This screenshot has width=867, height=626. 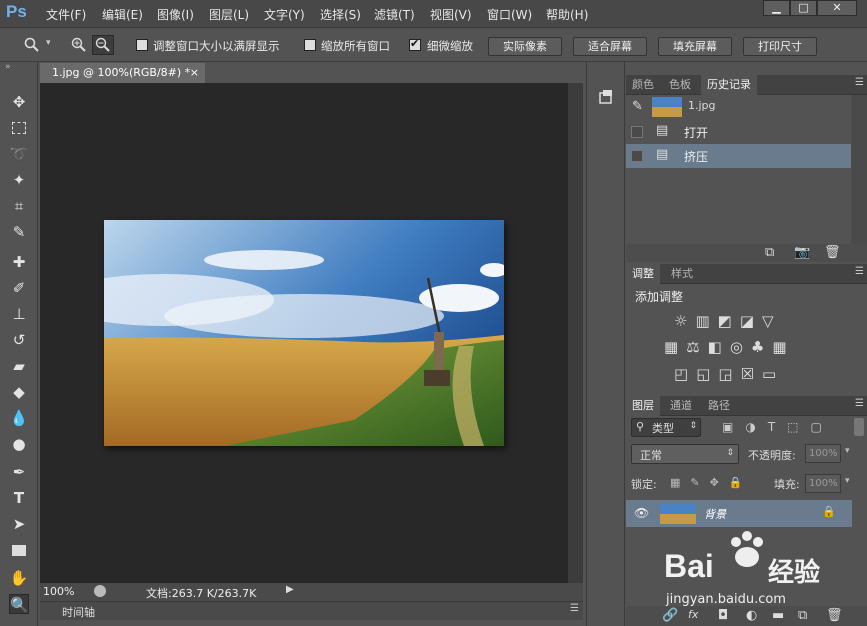 I want to click on history-item: ▤ 打开, so click(x=738, y=132).